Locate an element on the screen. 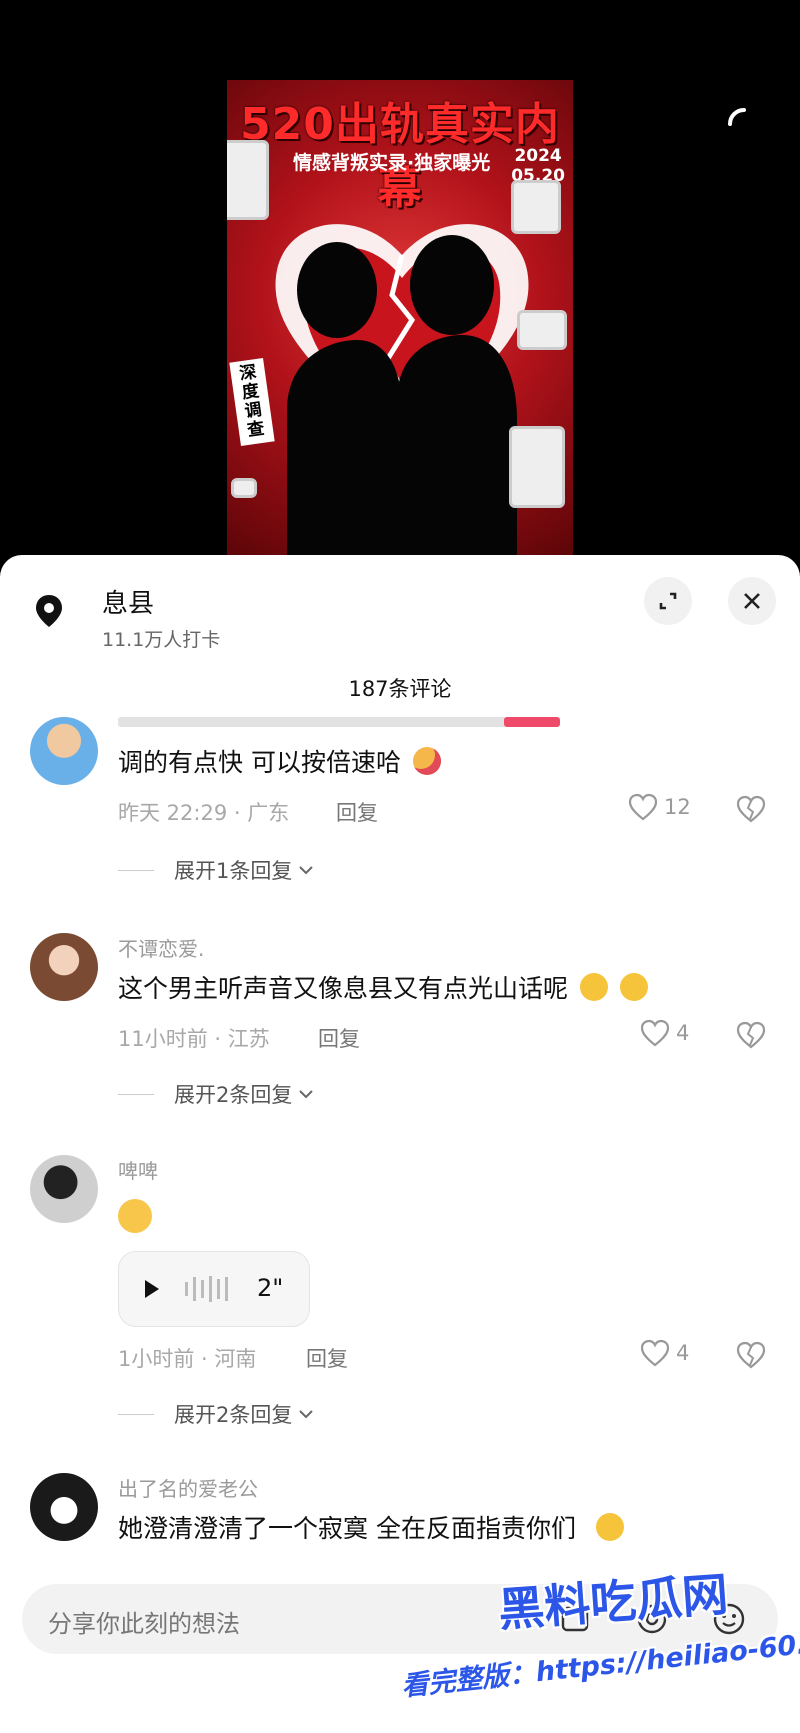 Image resolution: width=800 pixels, height=1733 pixels. poster-subtitle: 情感背叛实录·独家曝光 is located at coordinates (392, 163).